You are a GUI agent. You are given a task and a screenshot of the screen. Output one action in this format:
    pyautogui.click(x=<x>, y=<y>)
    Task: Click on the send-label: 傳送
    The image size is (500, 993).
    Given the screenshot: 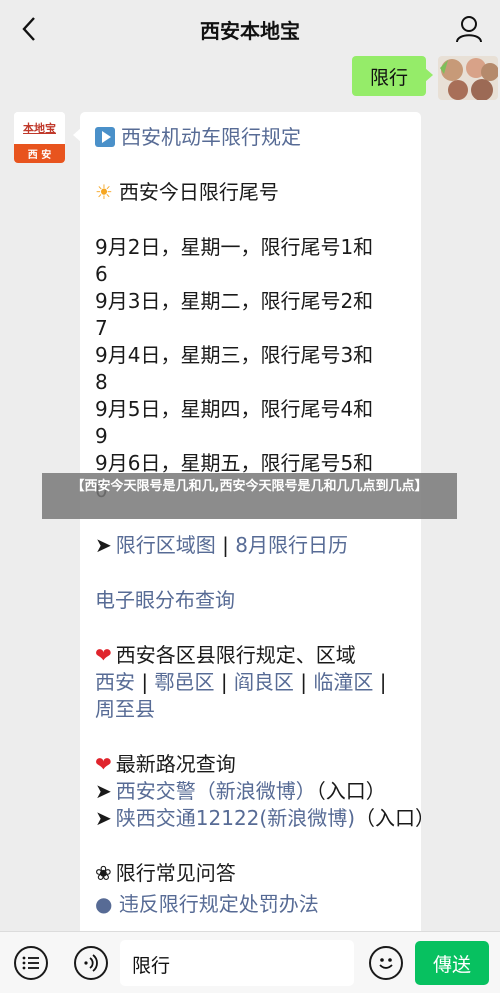 What is the action you would take?
    pyautogui.click(x=451, y=964)
    